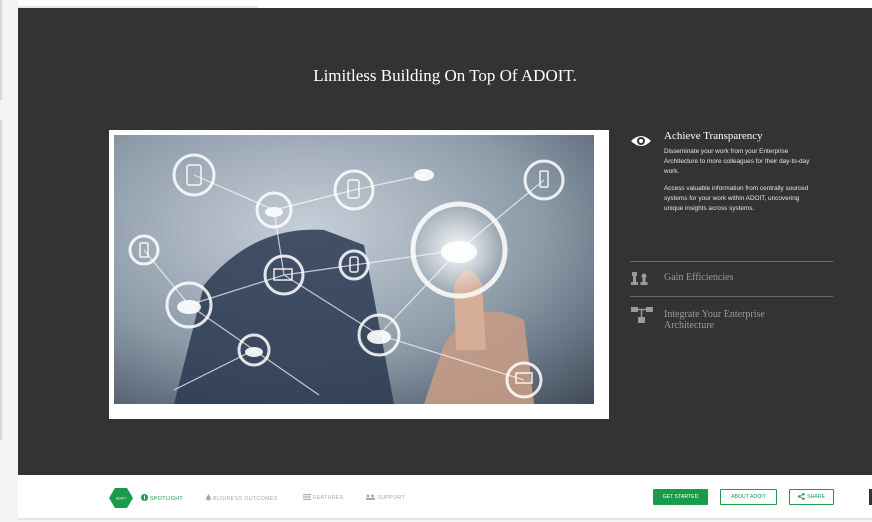 This screenshot has height=522, width=872. I want to click on logo-text: ADOIT, so click(122, 499).